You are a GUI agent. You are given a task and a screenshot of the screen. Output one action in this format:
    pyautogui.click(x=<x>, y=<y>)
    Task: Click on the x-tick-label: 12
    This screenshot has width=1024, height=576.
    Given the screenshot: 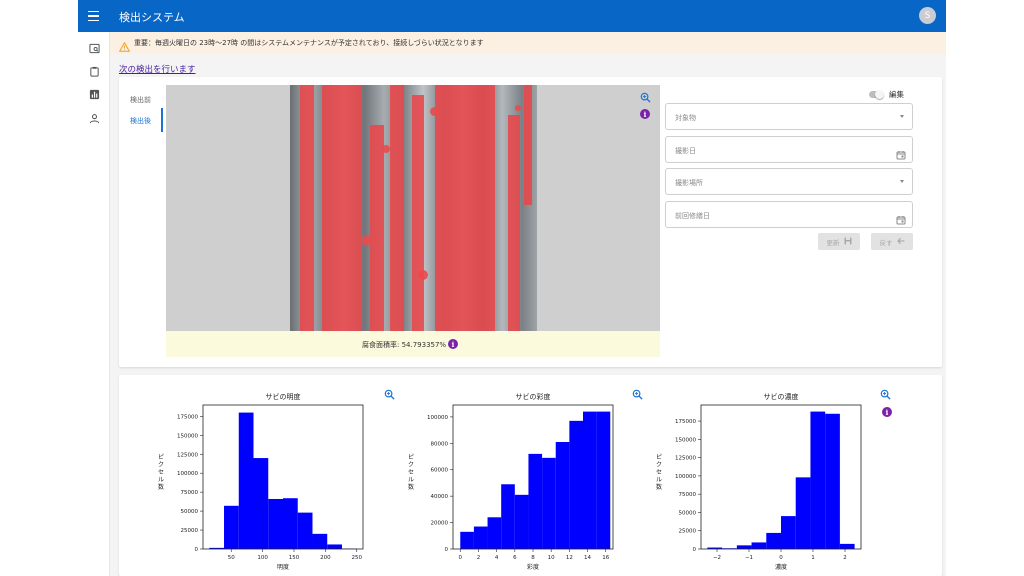 What is the action you would take?
    pyautogui.click(x=569, y=558)
    